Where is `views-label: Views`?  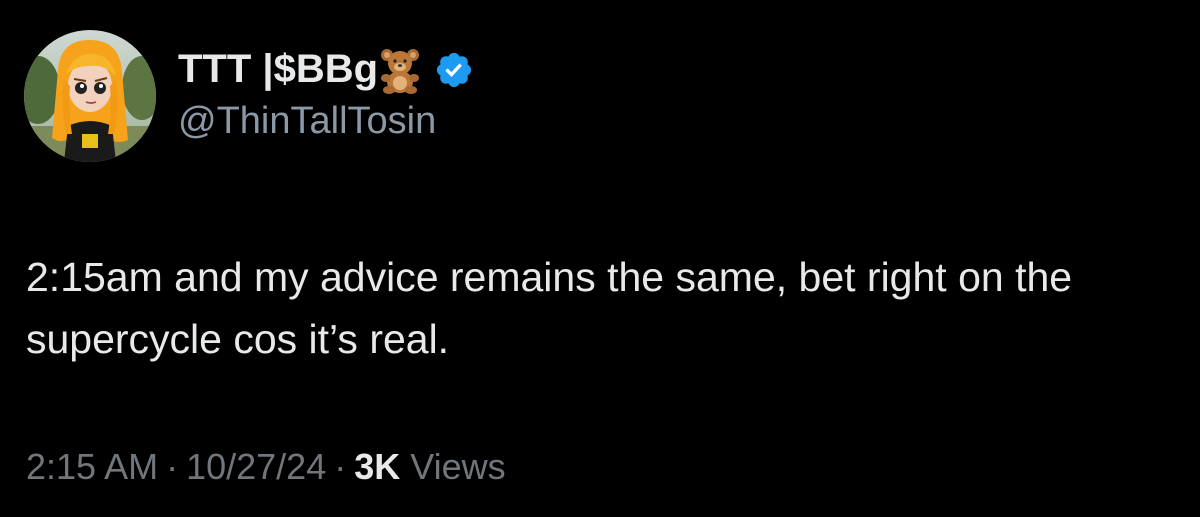 views-label: Views is located at coordinates (458, 466).